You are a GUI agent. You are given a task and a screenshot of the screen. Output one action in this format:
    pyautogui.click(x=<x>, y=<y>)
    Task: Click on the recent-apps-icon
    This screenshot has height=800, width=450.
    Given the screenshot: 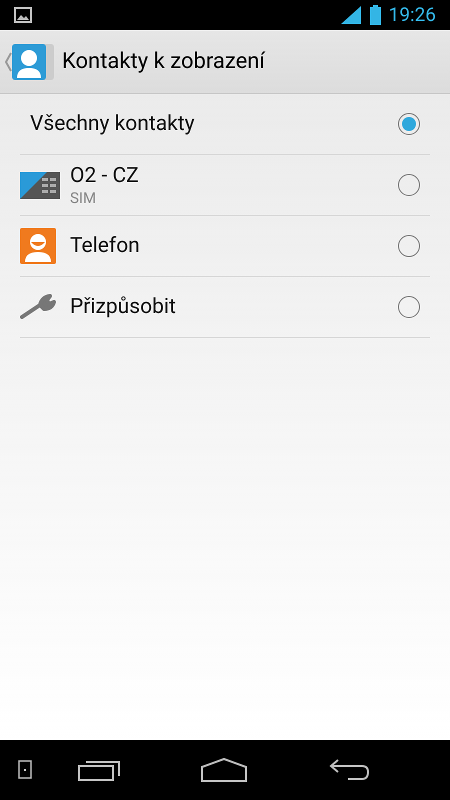 What is the action you would take?
    pyautogui.click(x=100, y=770)
    